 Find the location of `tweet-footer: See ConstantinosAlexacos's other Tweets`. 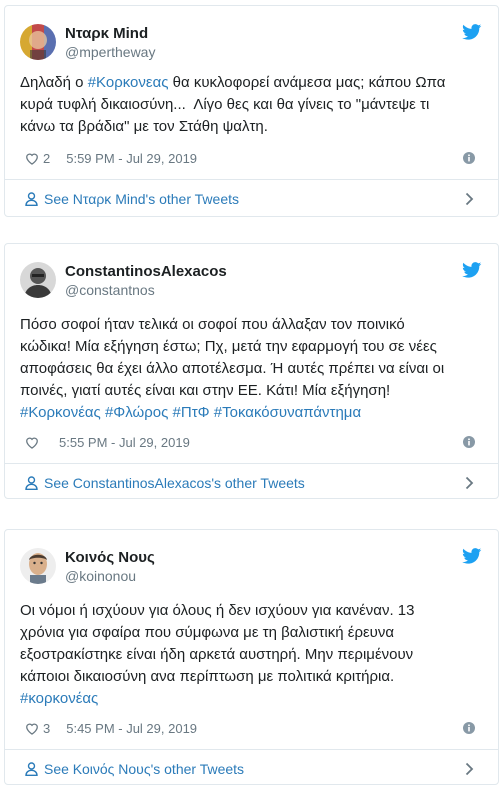

tweet-footer: See ConstantinosAlexacos's other Tweets is located at coordinates (251, 482).